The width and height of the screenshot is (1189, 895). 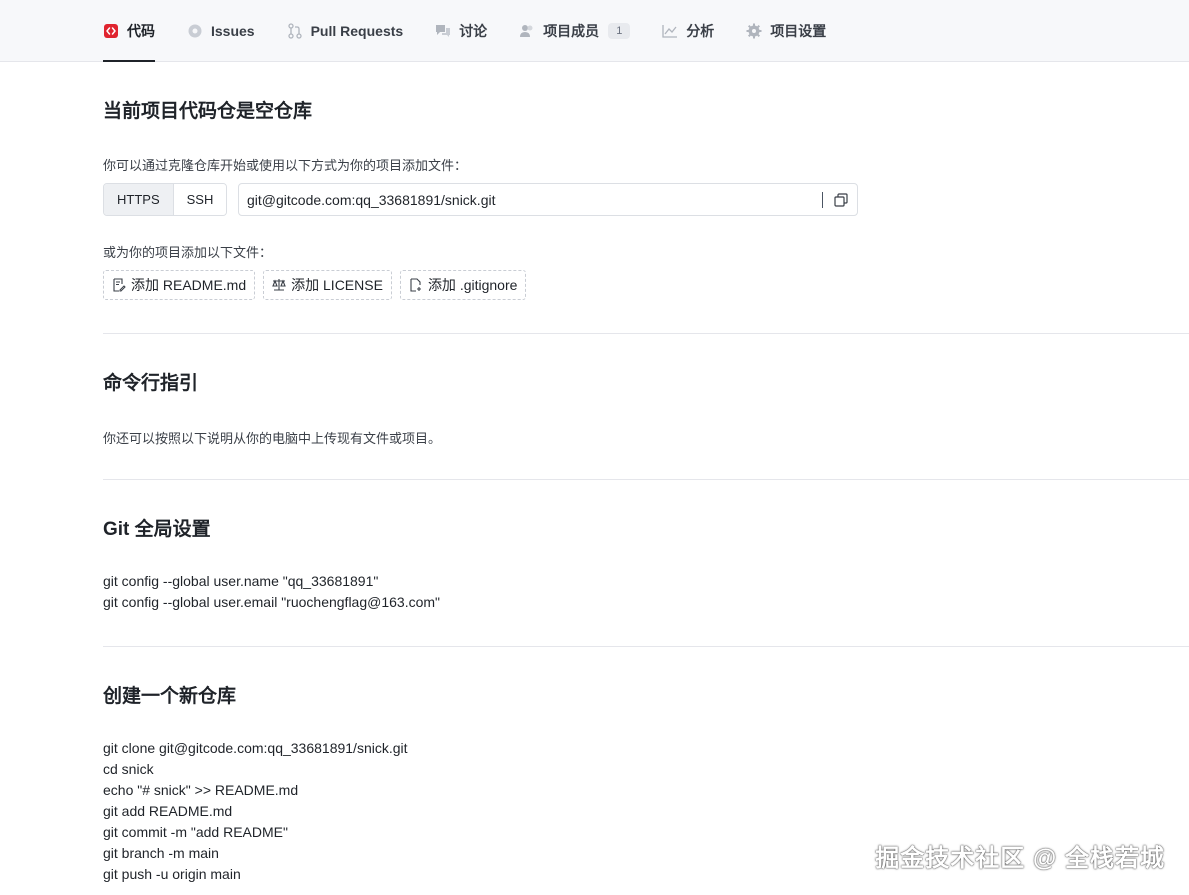 I want to click on tab-label: 项目设置, so click(x=798, y=31).